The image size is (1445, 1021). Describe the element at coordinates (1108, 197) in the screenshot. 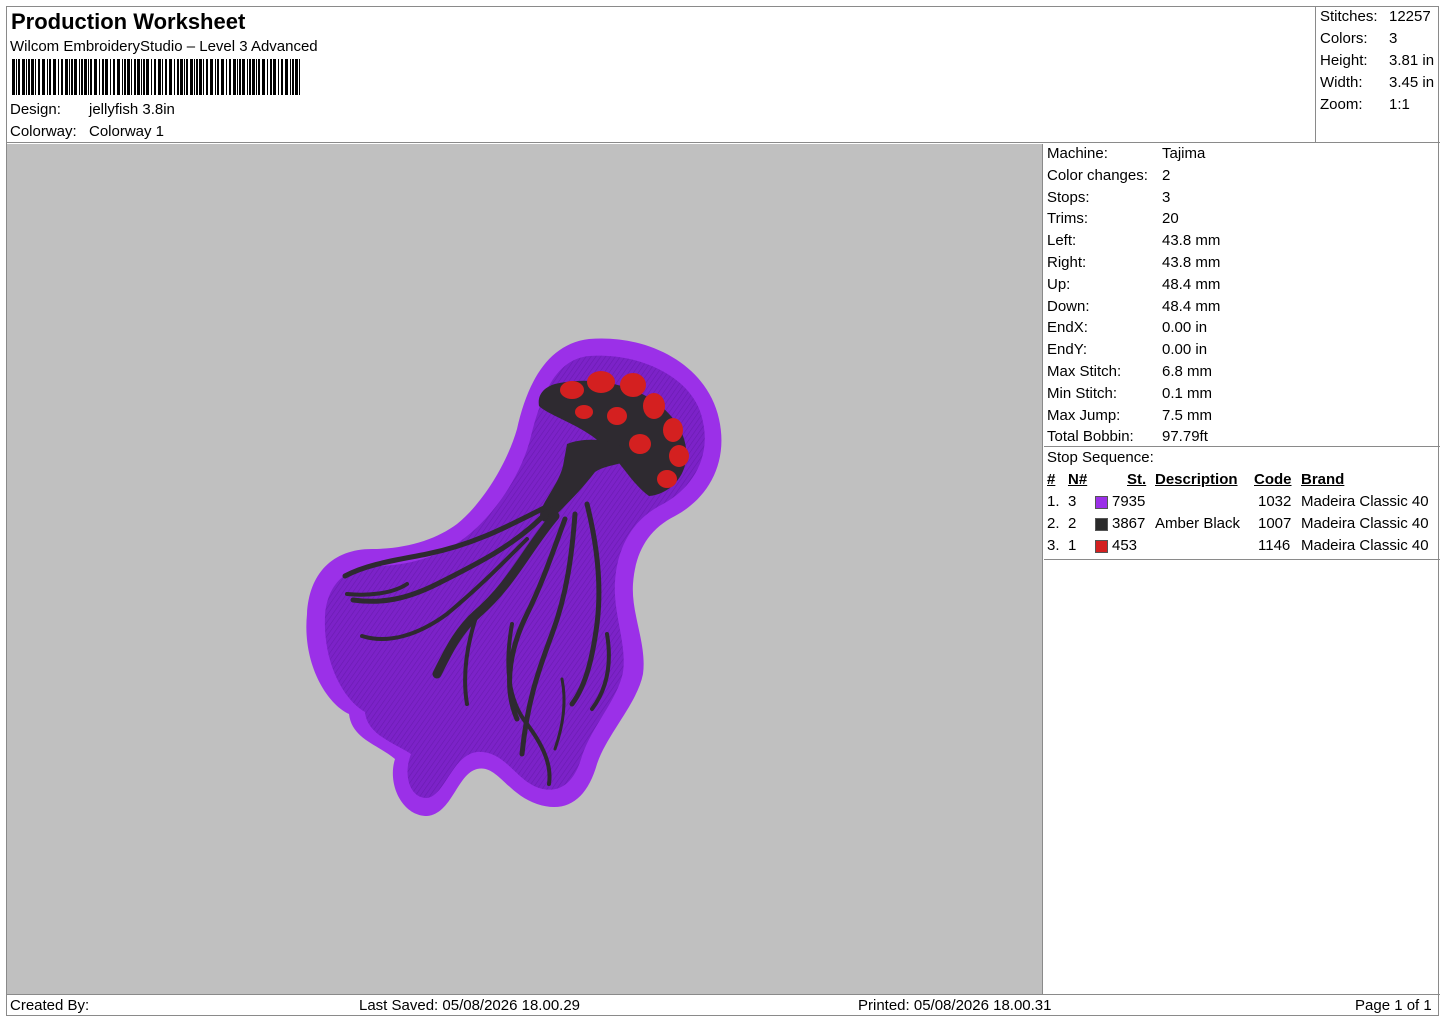

I see `machine-info-row: Stops: 3` at that location.